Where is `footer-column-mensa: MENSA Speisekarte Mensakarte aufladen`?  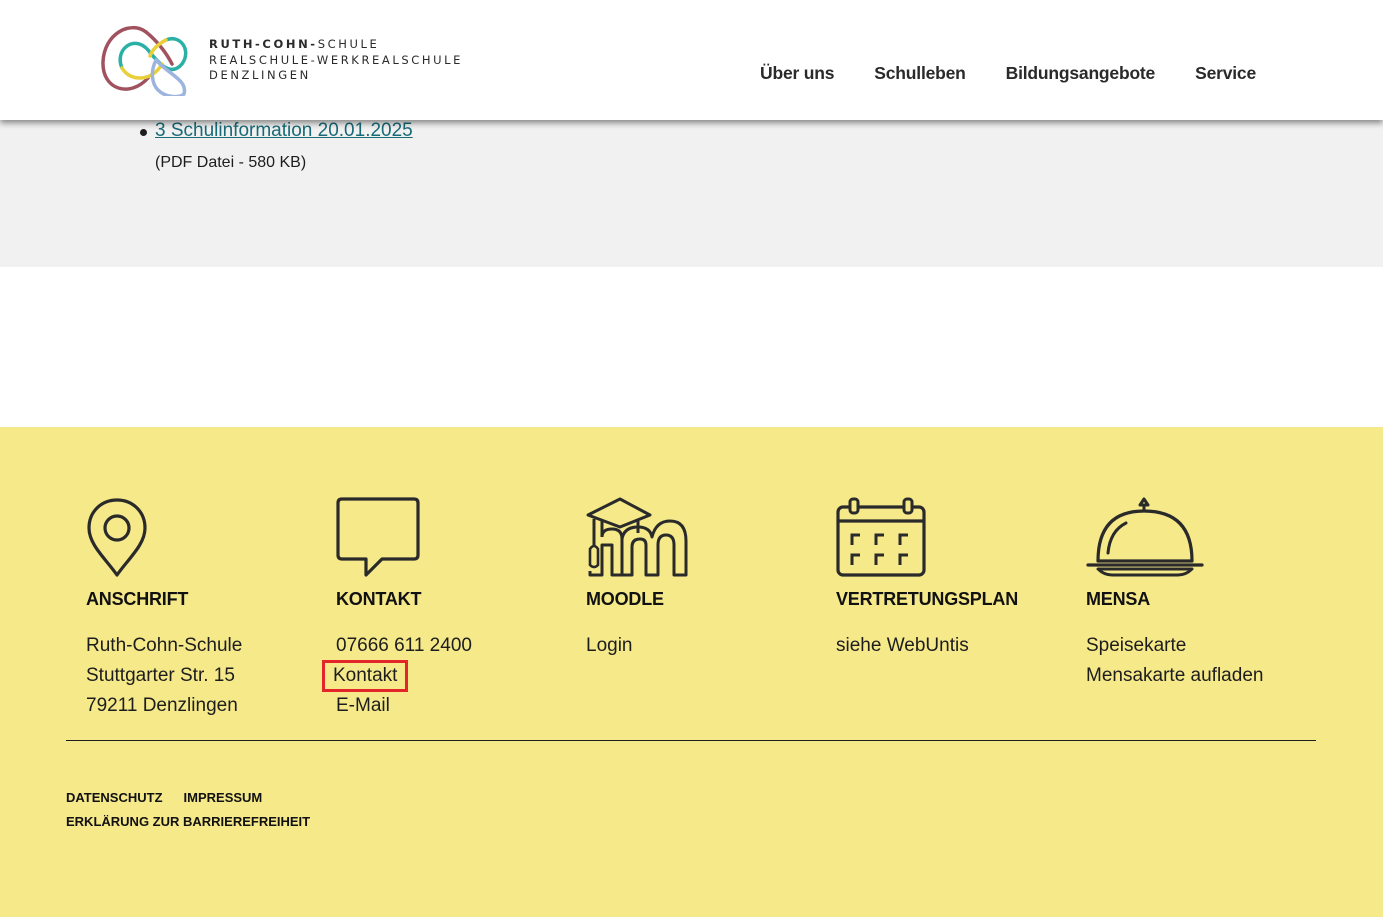 footer-column-mensa: MENSA Speisekarte Mensakarte aufladen is located at coordinates (1201, 591).